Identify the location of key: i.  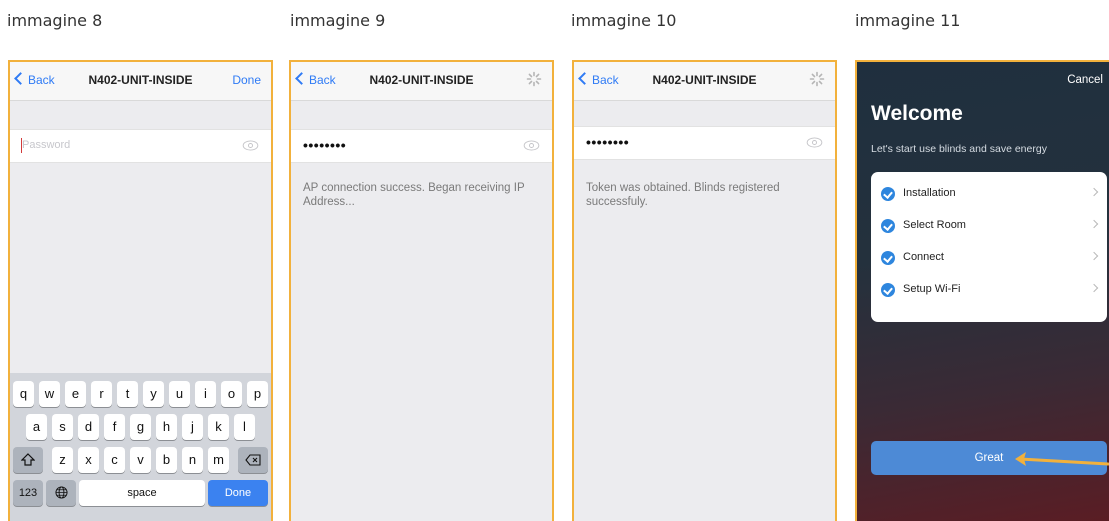
(205, 394).